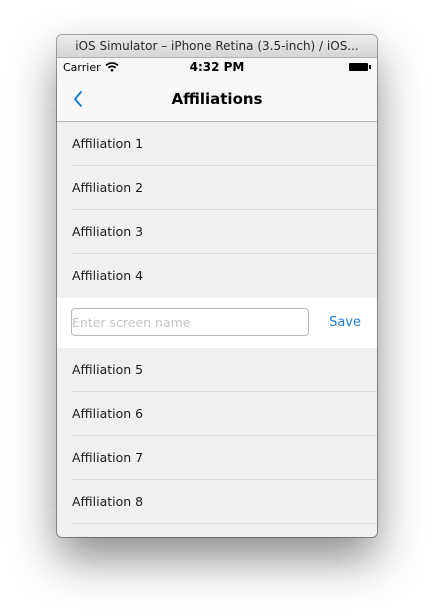  What do you see at coordinates (217, 458) in the screenshot?
I see `list-item: Affiliation 7` at bounding box center [217, 458].